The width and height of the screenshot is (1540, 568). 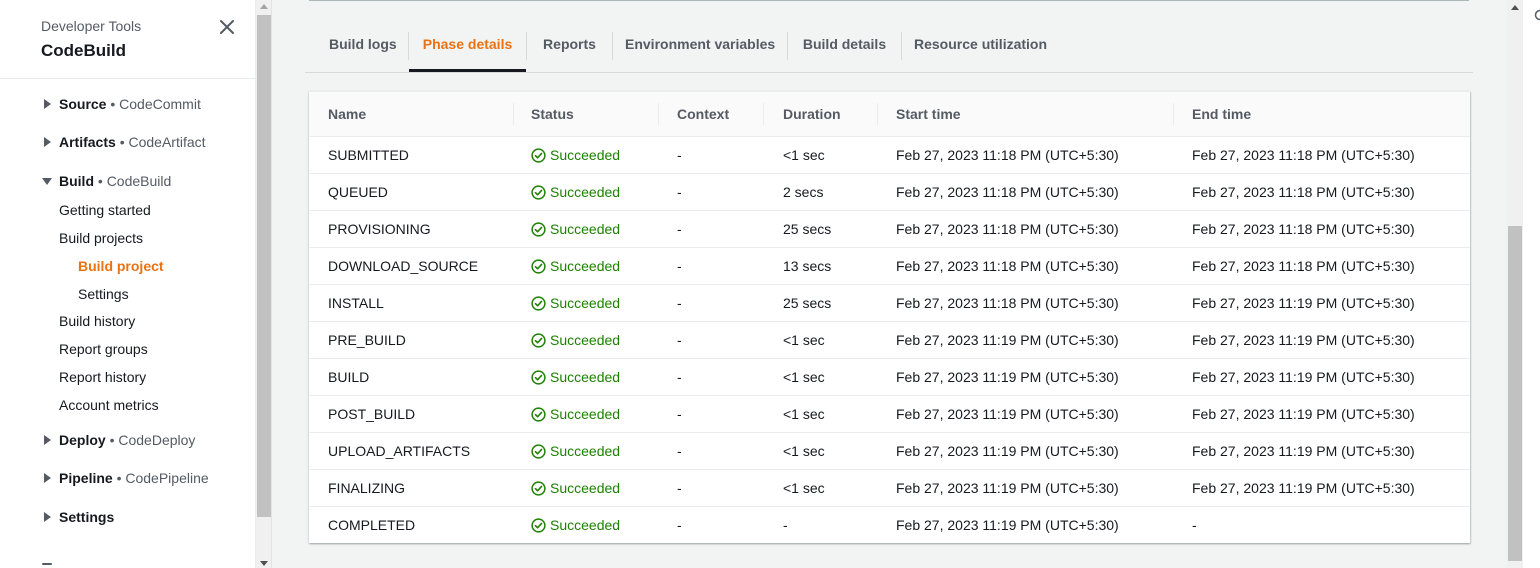 What do you see at coordinates (349, 377) in the screenshot?
I see `phase-name: BUILD` at bounding box center [349, 377].